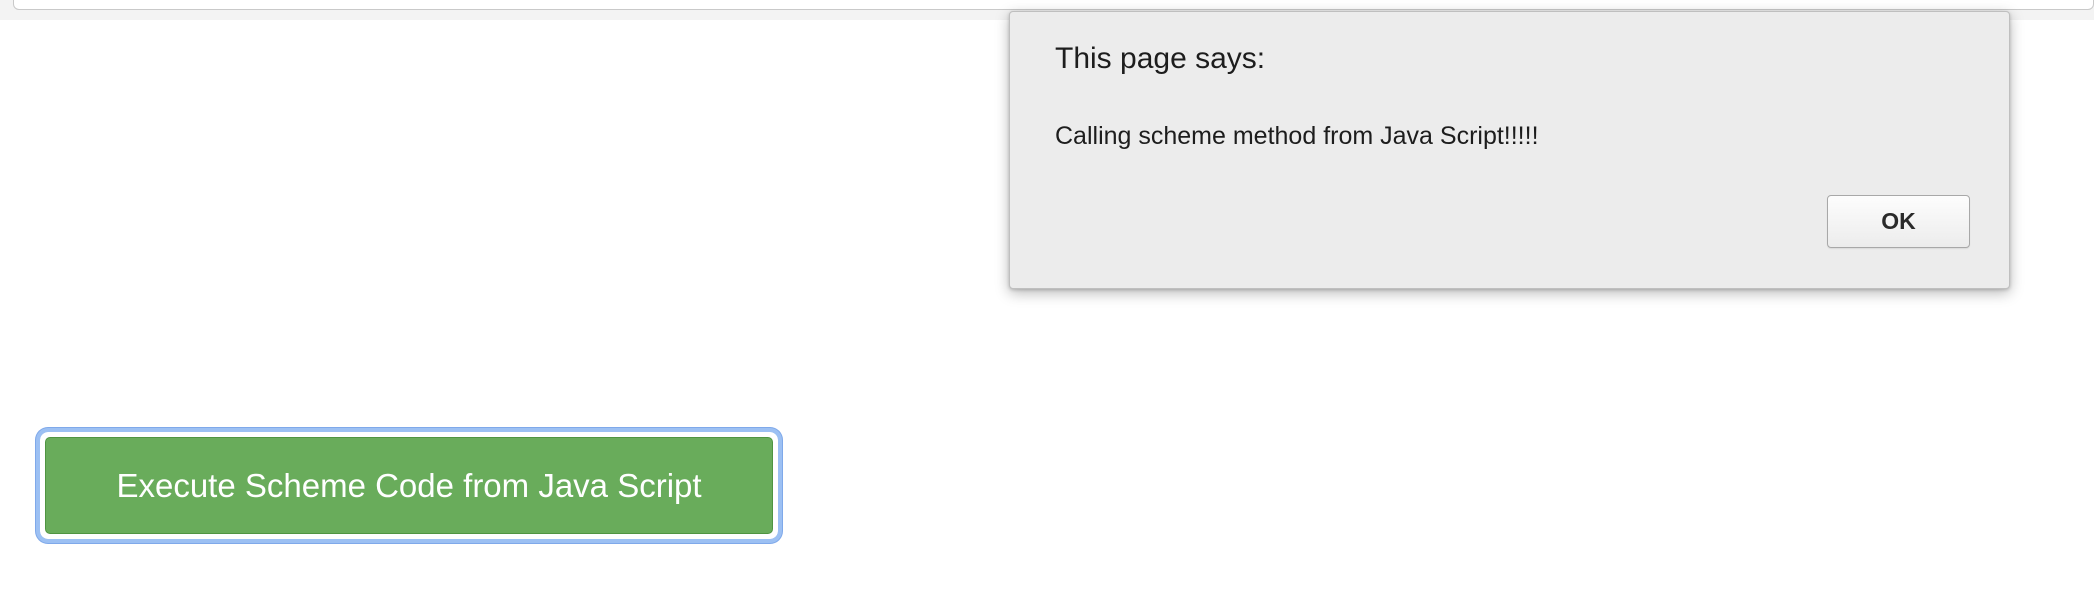 This screenshot has width=2094, height=604. Describe the element at coordinates (1160, 58) in the screenshot. I see `alert-title: This page says:` at that location.